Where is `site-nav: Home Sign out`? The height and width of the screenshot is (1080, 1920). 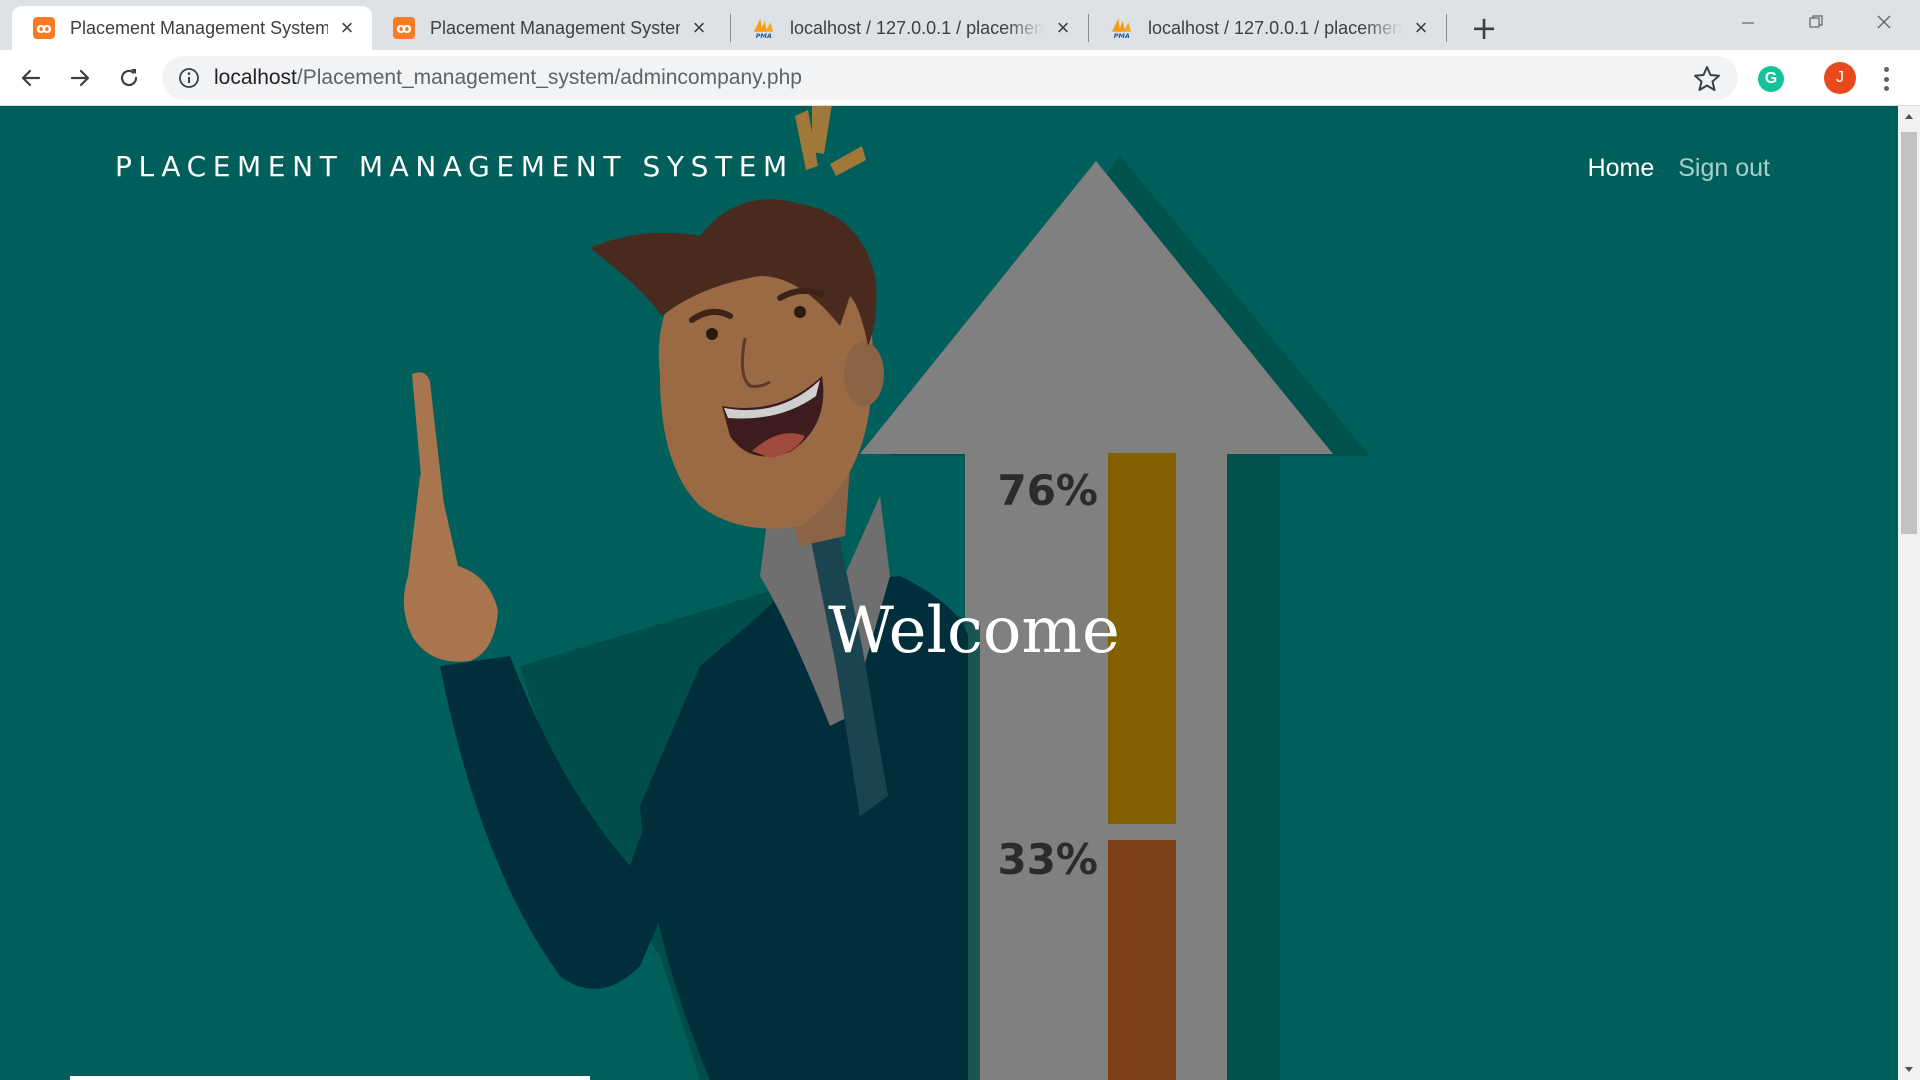
site-nav: Home Sign out is located at coordinates (1679, 168).